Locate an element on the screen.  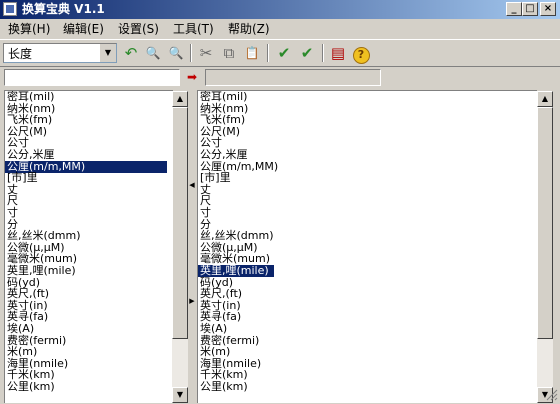
undo-arrow-icon: ↶ is located at coordinates (131, 53).